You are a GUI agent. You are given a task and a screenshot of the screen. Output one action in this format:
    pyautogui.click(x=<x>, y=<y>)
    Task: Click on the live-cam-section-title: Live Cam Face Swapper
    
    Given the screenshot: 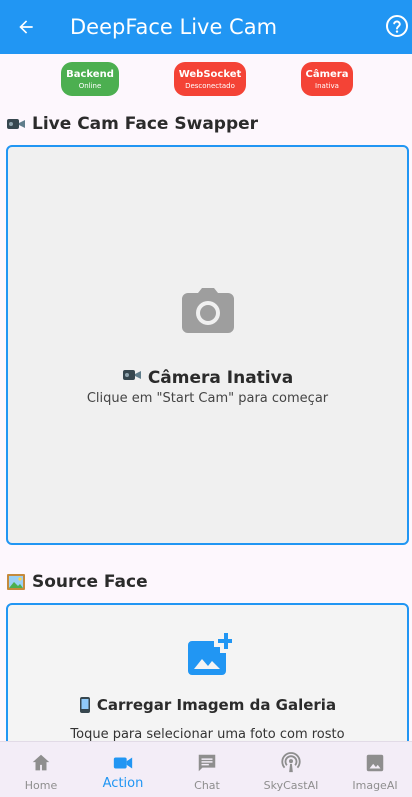 What is the action you would take?
    pyautogui.click(x=132, y=124)
    